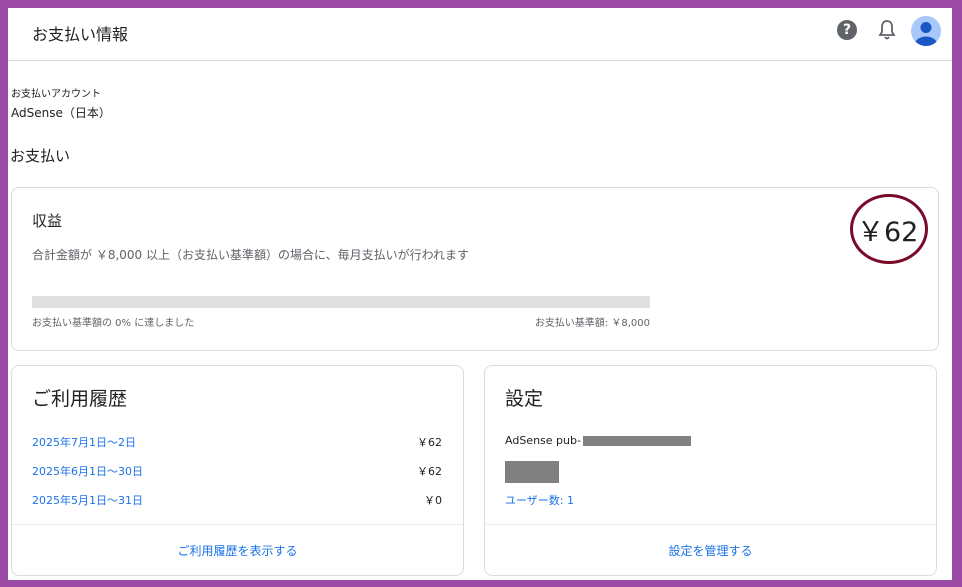  I want to click on history-title: ご利用履歴, so click(80, 399).